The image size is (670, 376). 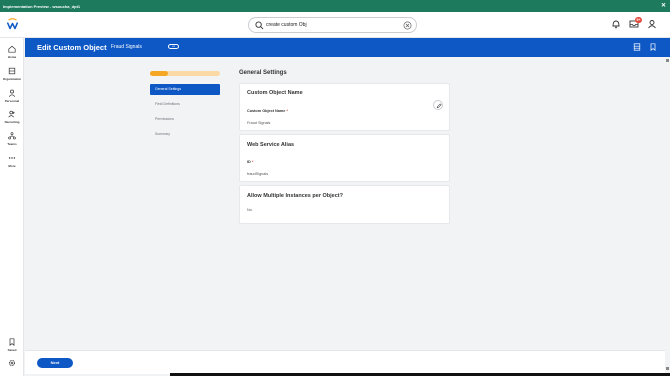 I want to click on nav-label-personnel: Personnel, so click(x=12, y=101).